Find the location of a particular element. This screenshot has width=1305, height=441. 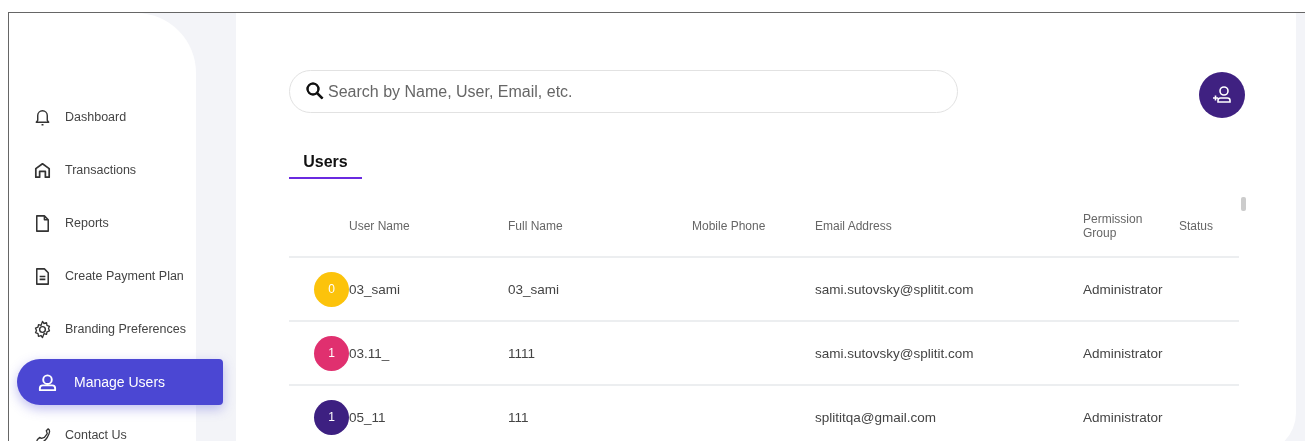

sidebar-item: Transactions is located at coordinates (120, 170).